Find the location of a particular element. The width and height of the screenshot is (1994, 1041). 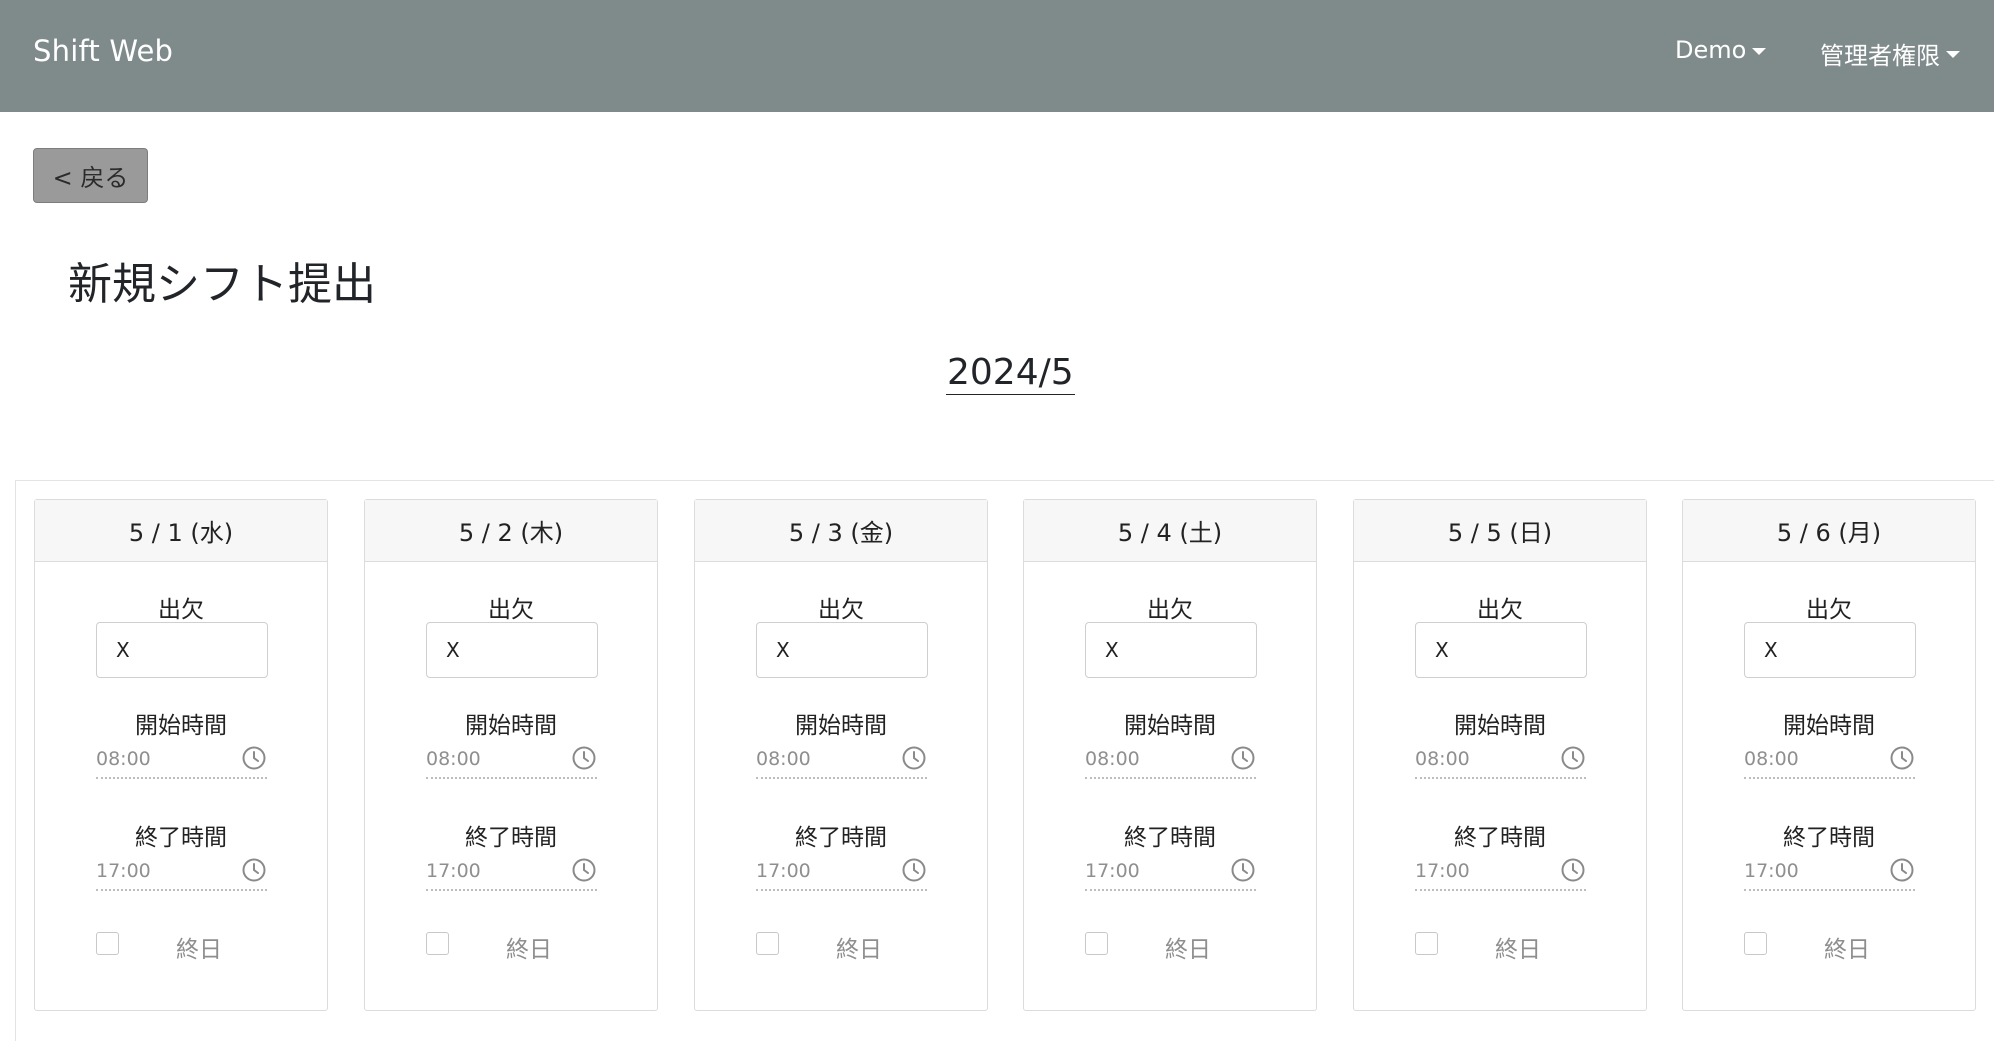

day-card: 5 / 5 (日) 出欠 X 開始時間 08:00 終了時間 17:00 終日 is located at coordinates (1500, 755).